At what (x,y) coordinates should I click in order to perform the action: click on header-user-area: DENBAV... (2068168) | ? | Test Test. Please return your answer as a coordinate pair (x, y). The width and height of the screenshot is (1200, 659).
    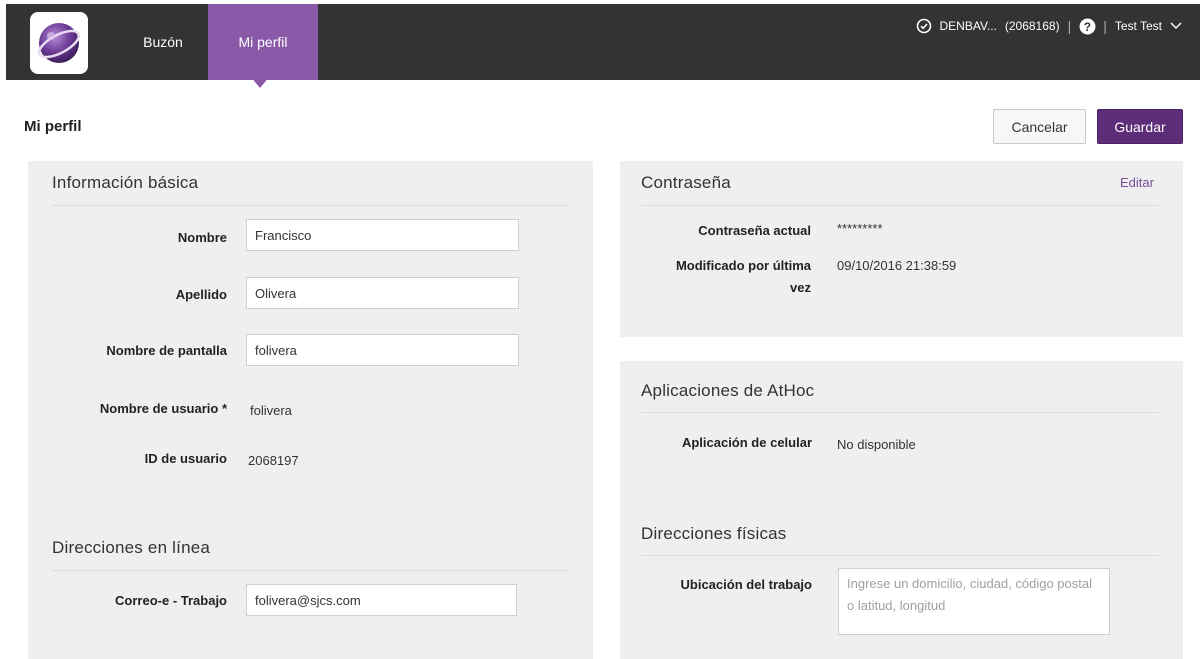
    Looking at the image, I should click on (1049, 26).